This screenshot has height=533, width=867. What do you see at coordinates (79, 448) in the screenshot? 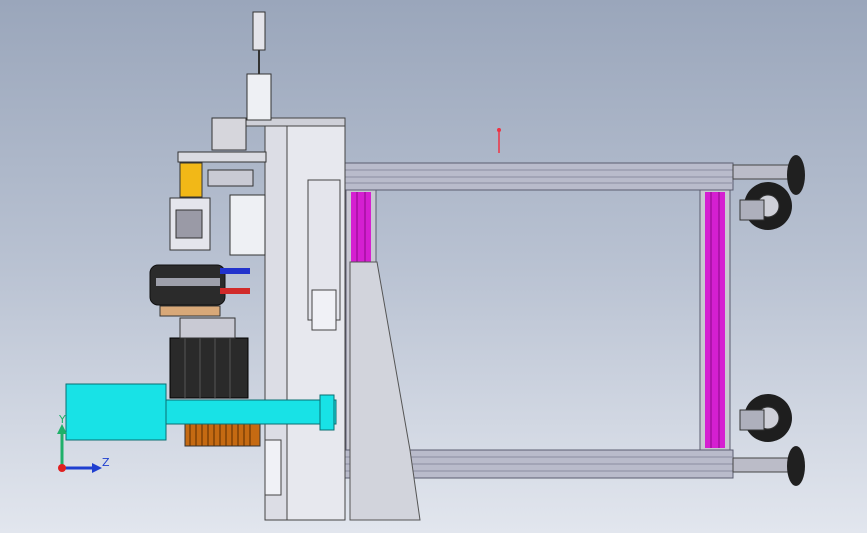
I see `axis-triad` at bounding box center [79, 448].